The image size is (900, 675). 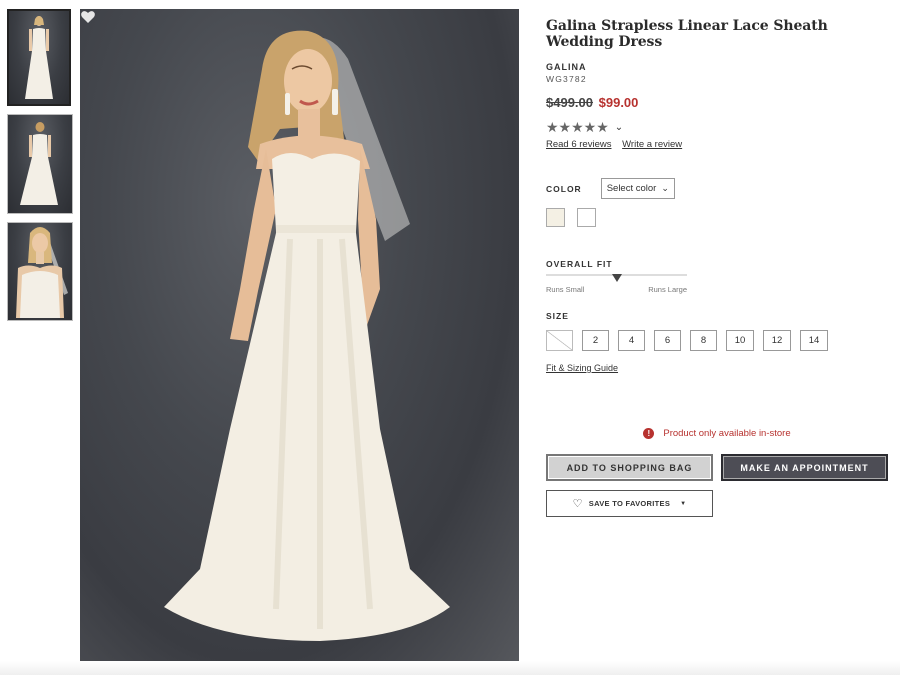 What do you see at coordinates (703, 340) in the screenshot?
I see `size-button-8: 8` at bounding box center [703, 340].